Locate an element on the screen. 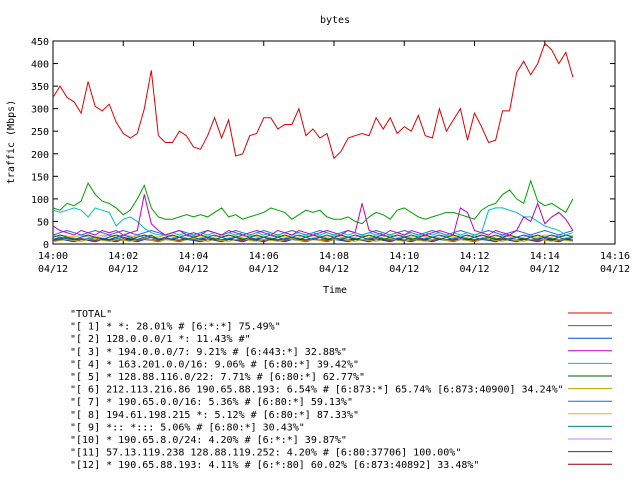 The image size is (640, 484). y-tick-label: 450 is located at coordinates (40, 42).